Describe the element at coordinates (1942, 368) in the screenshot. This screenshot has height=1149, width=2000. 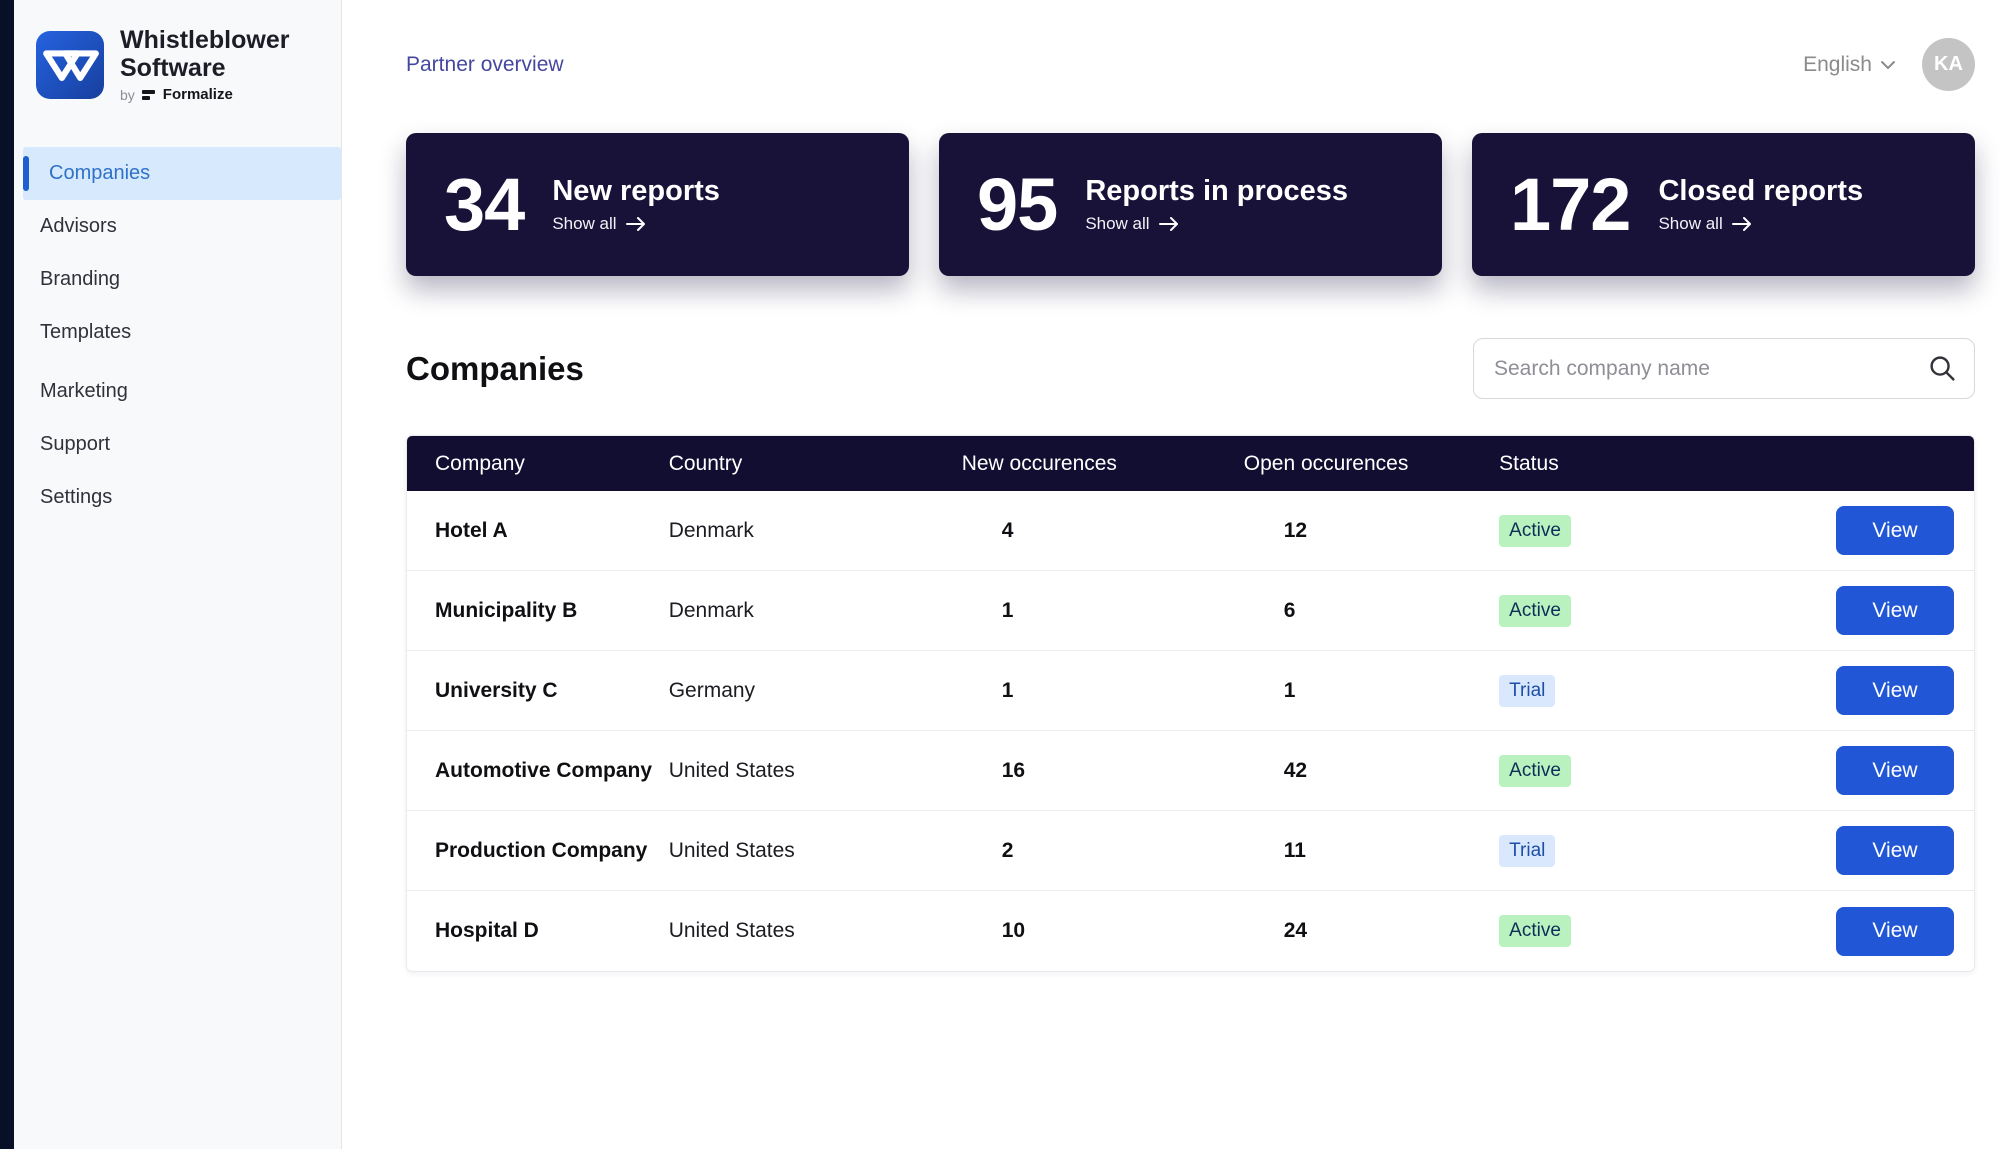
I see `search-icon` at that location.